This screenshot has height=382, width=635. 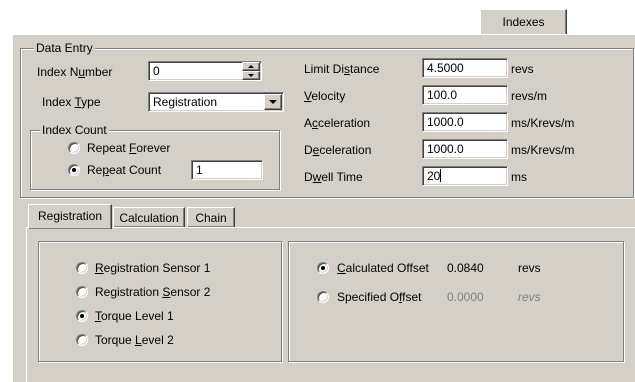 I want to click on limit-distance-field: 4.5000, so click(x=465, y=68).